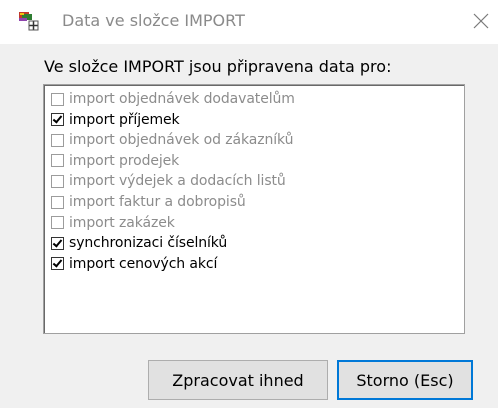 Image resolution: width=498 pixels, height=408 pixels. I want to click on list-item: import objednávek dodavatelům, so click(173, 99).